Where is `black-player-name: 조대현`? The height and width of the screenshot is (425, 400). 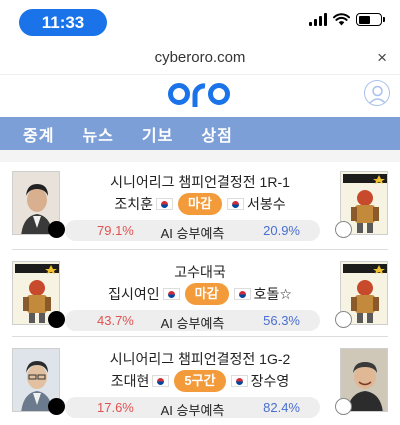 black-player-name: 조대현 is located at coordinates (130, 381).